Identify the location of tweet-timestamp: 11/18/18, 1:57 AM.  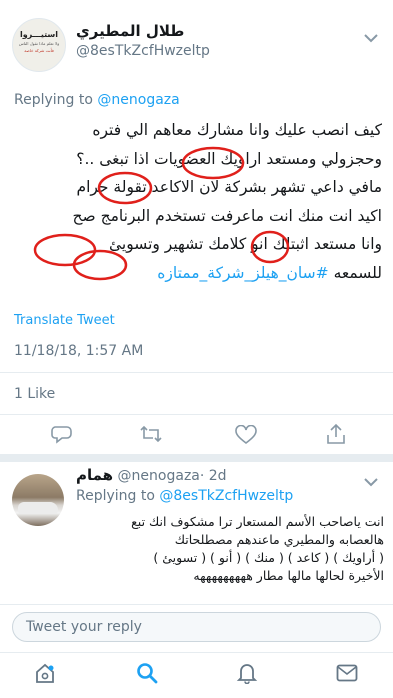
(79, 351).